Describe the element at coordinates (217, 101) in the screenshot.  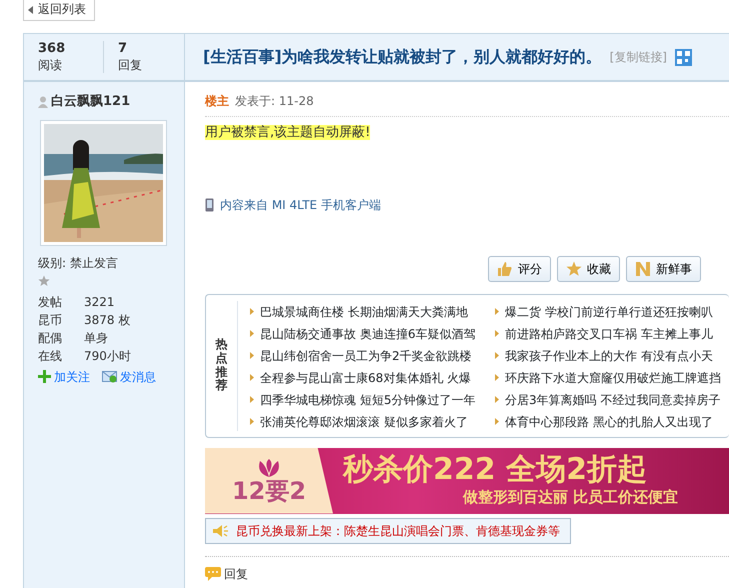
I see `floor-label: 楼主` at that location.